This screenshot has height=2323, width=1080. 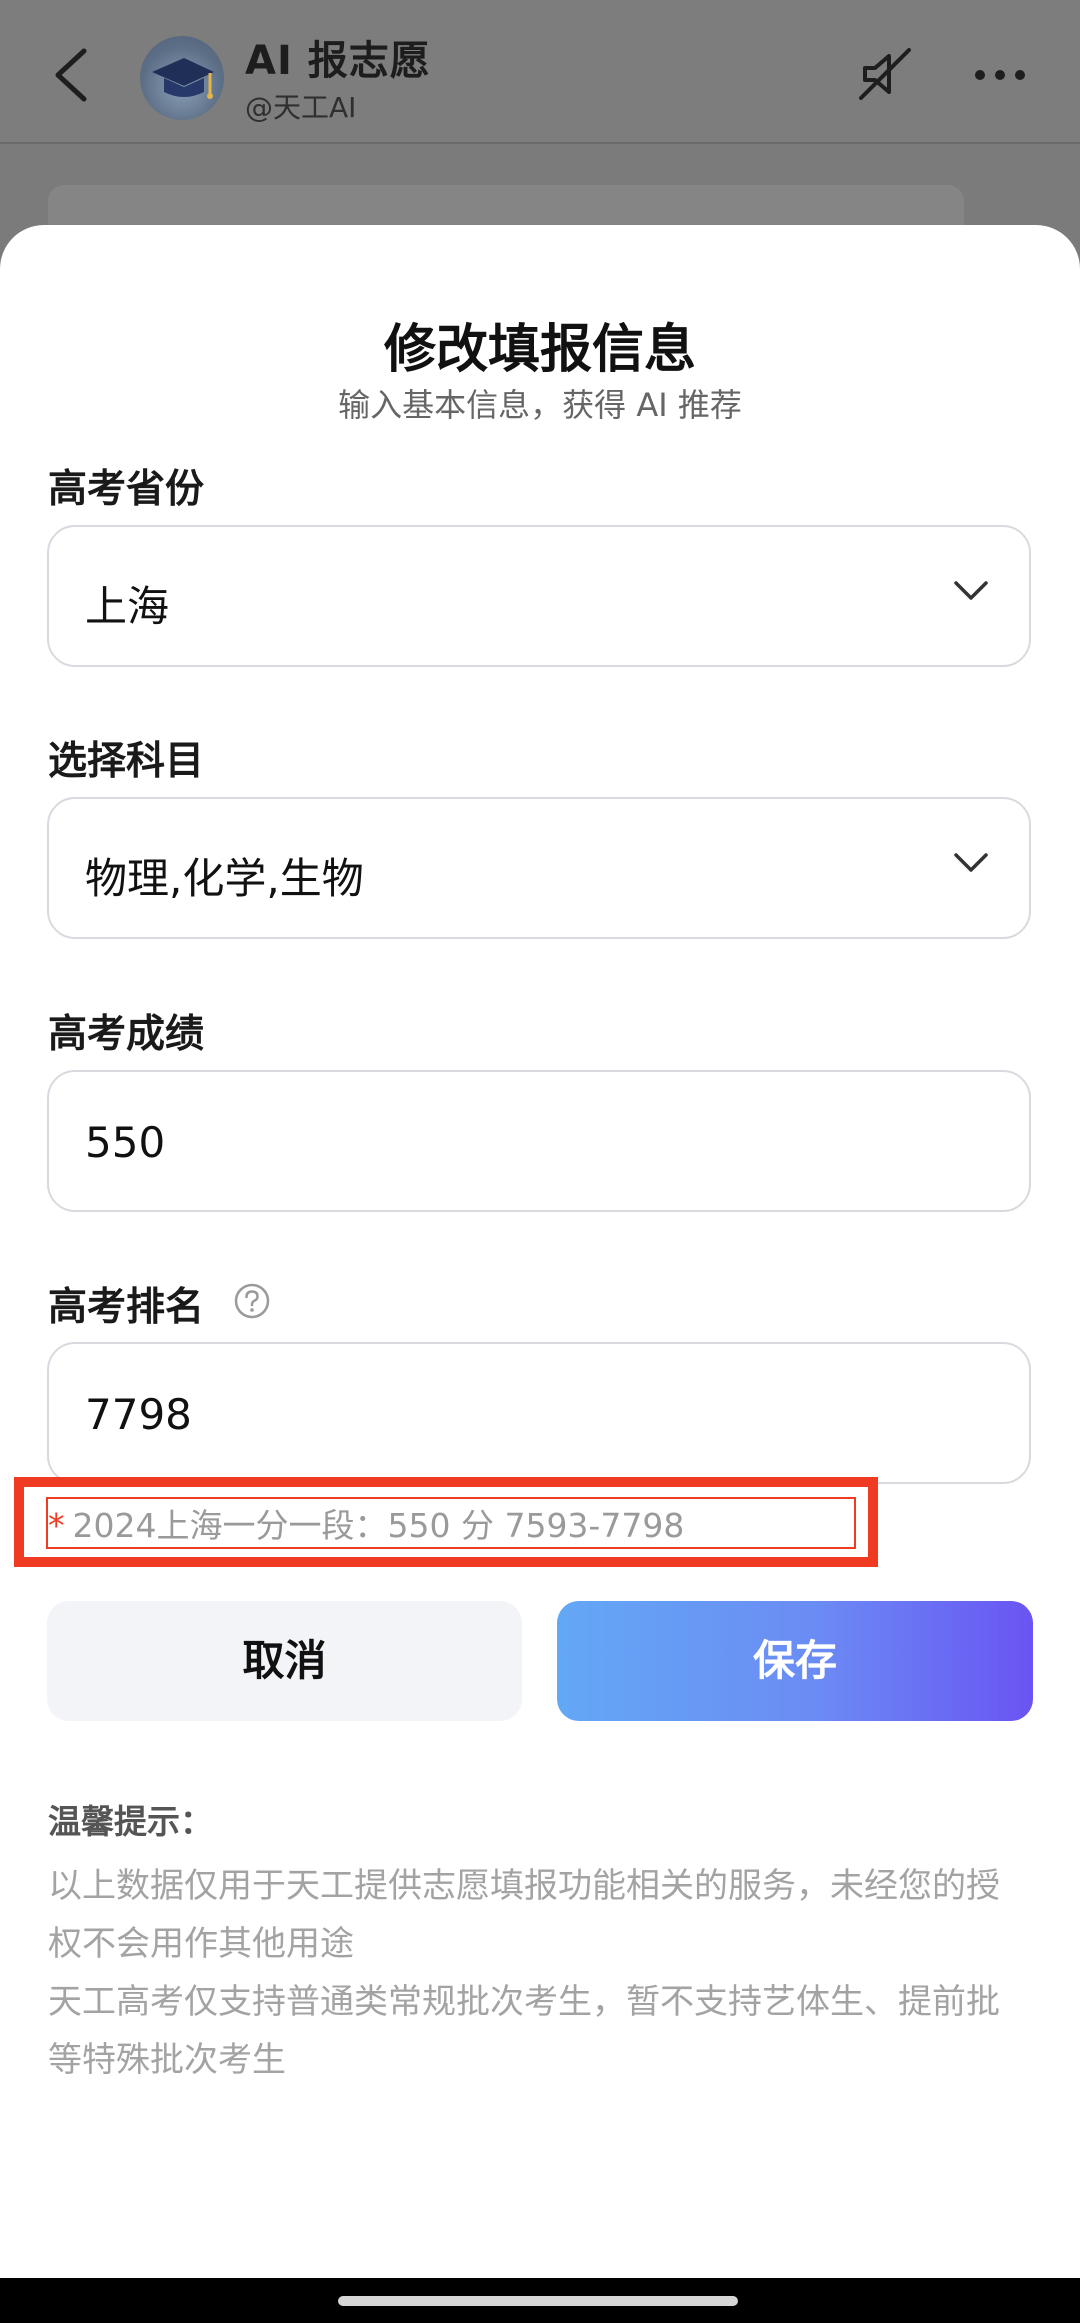 What do you see at coordinates (795, 1661) in the screenshot?
I see `save-button: 保存` at bounding box center [795, 1661].